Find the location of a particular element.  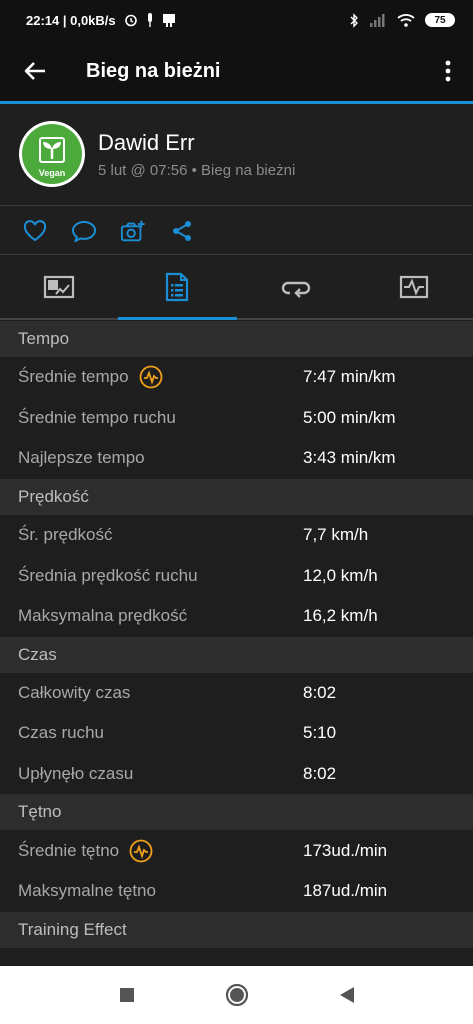

overview-icon is located at coordinates (59, 287).